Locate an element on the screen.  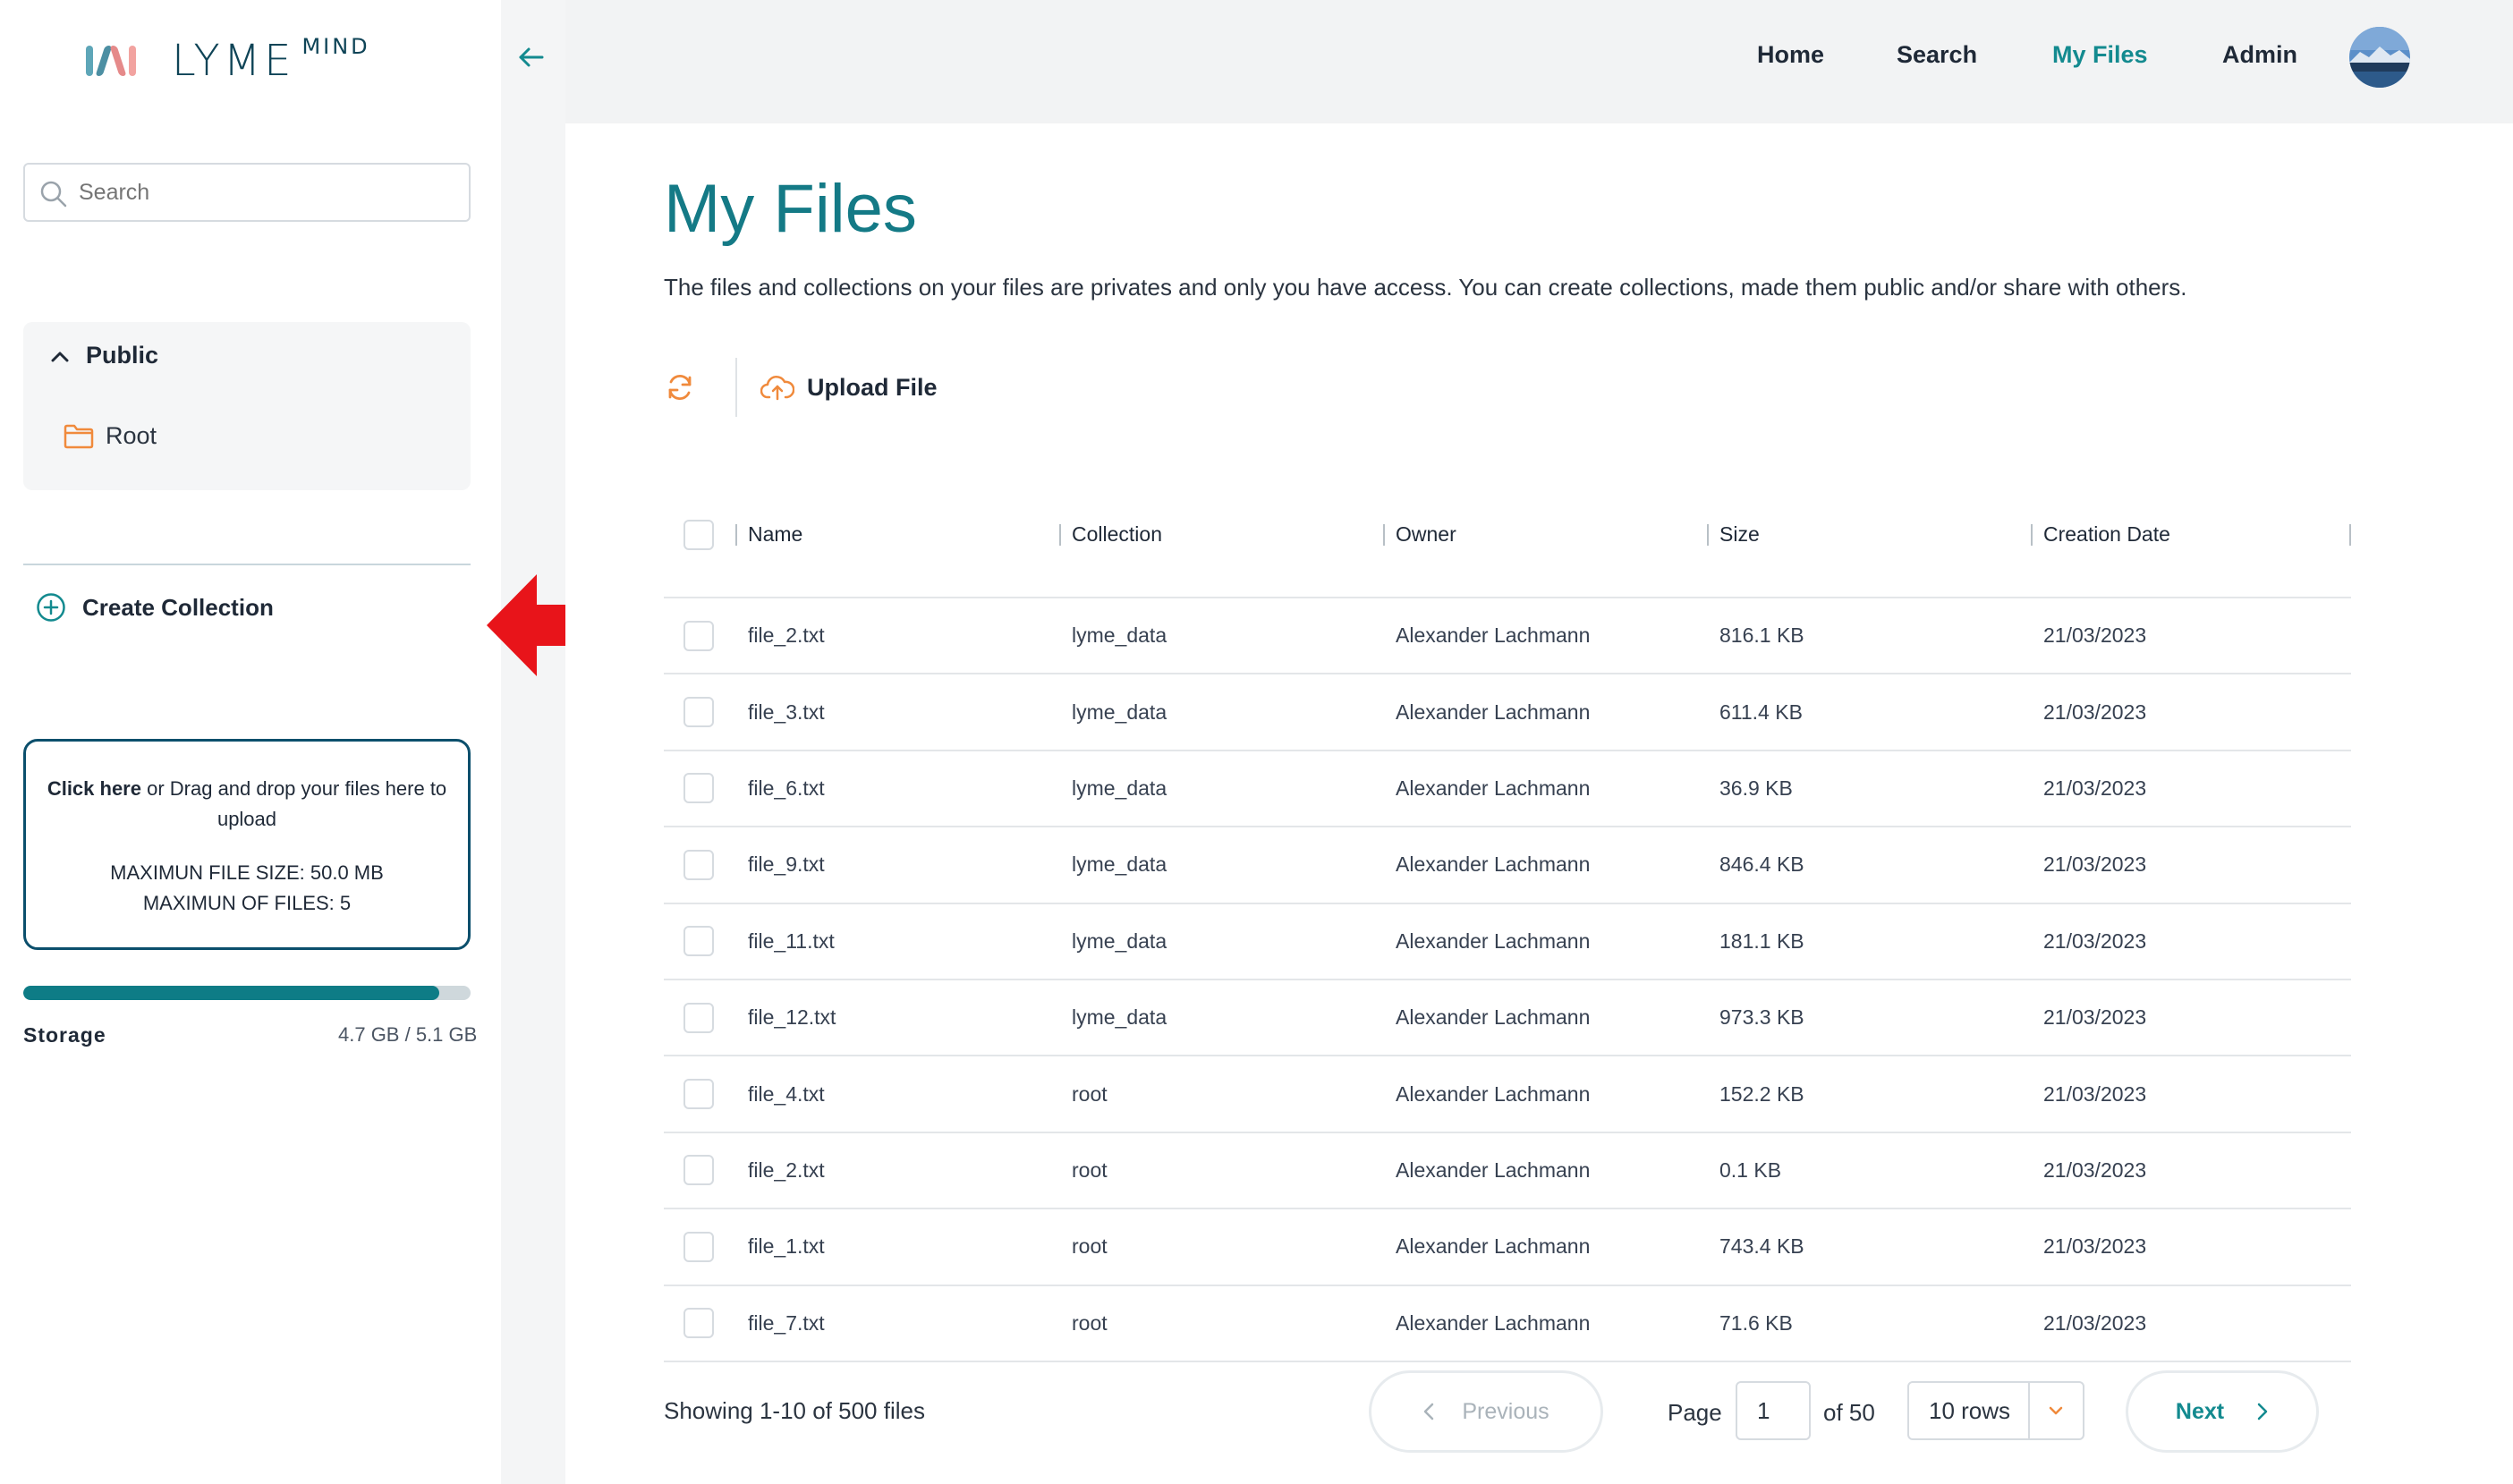
storage-label: Storage is located at coordinates (64, 1035).